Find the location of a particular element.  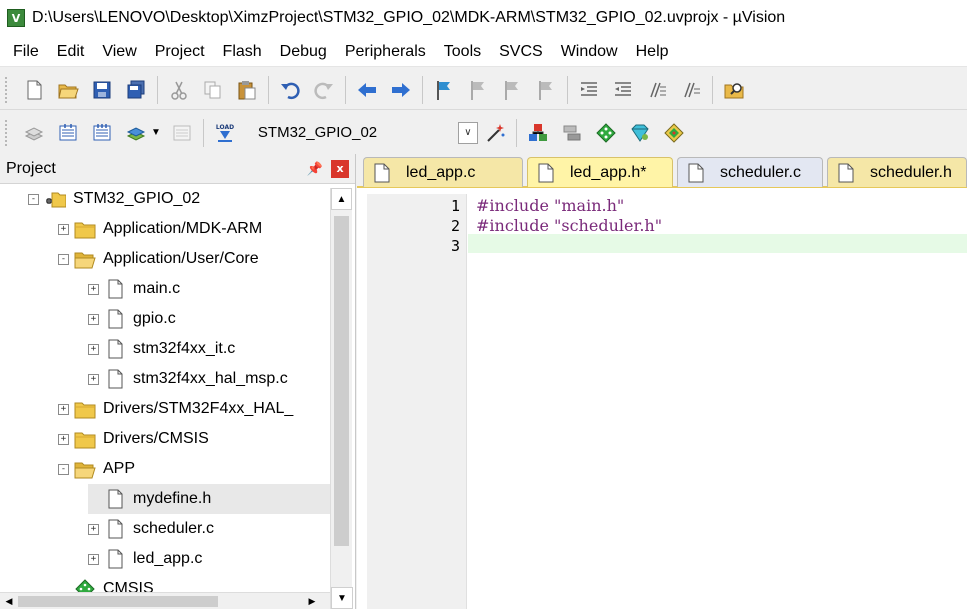

insert-bookmark-button is located at coordinates (444, 90).